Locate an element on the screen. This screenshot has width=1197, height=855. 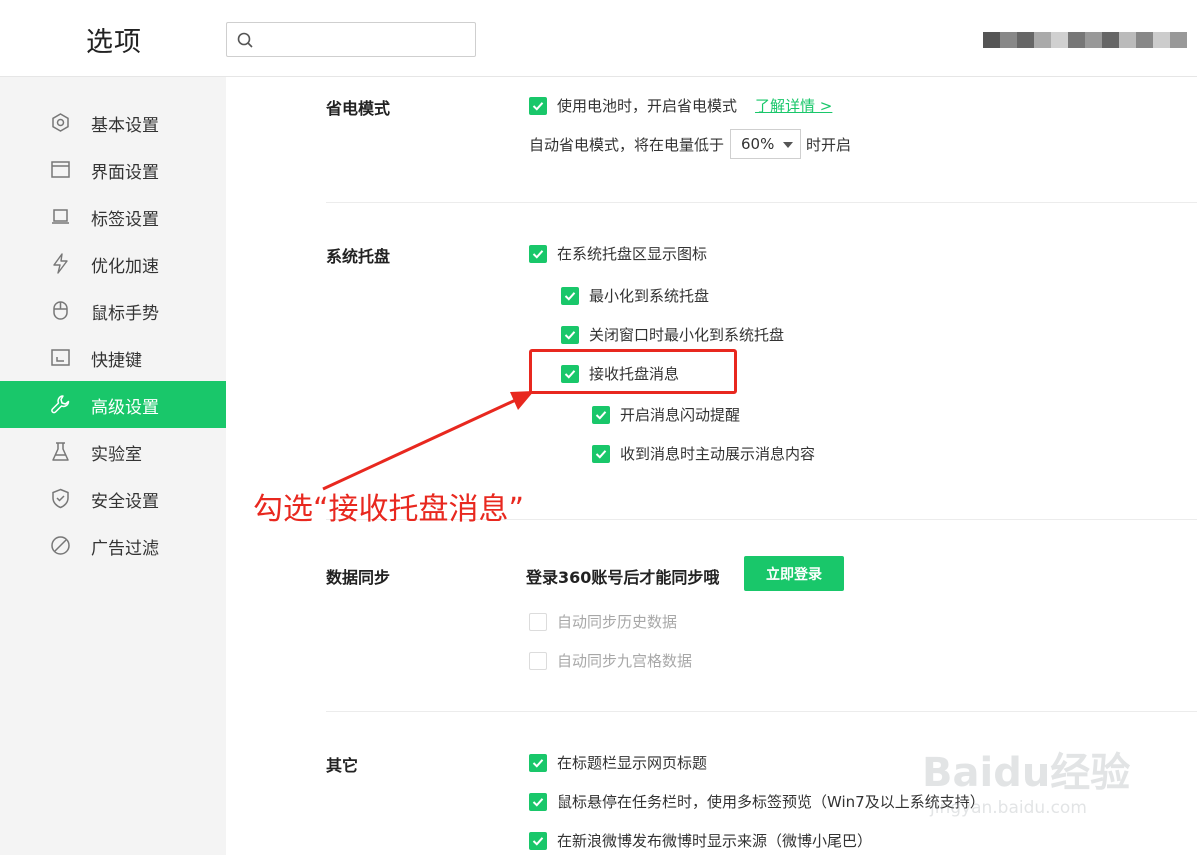
baidu-watermark: Baidu经验 jingyan.baidu.com is located at coordinates (1042, 780).